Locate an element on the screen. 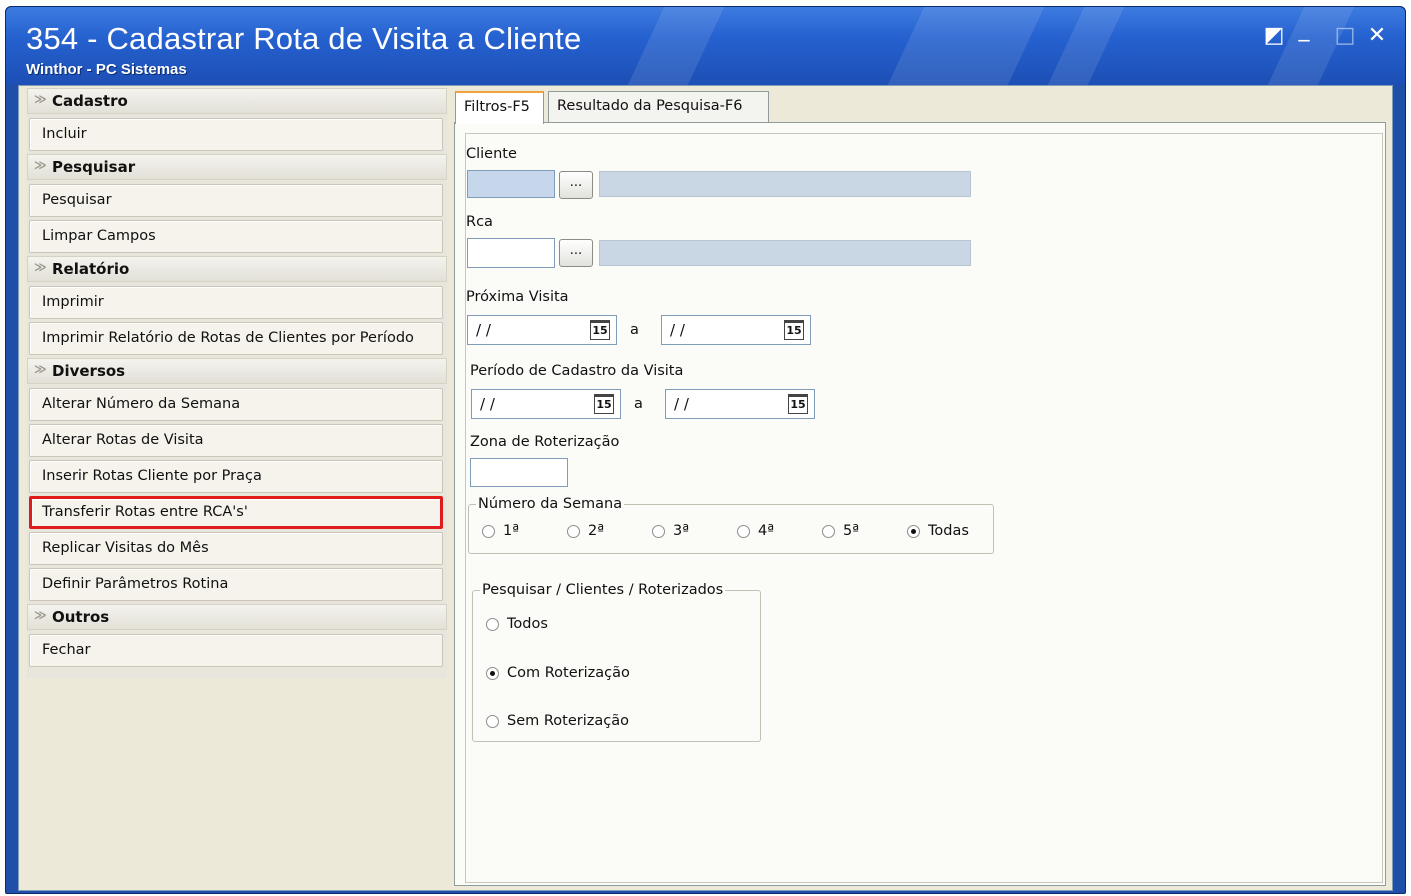  sidebar-item-incluir: Incluir is located at coordinates (236, 134).